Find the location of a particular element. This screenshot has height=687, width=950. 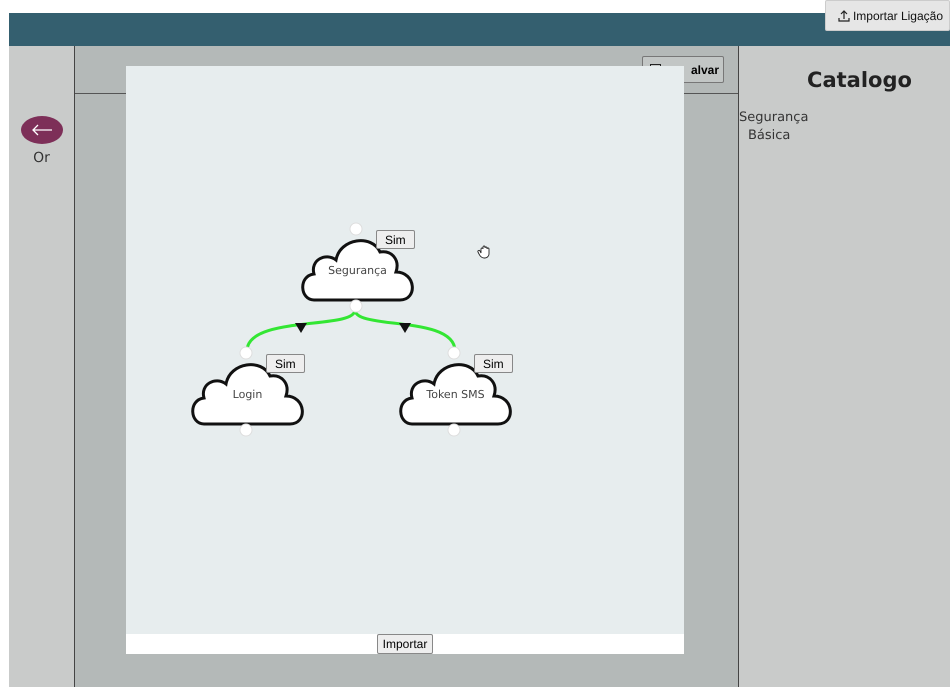

upload-icon is located at coordinates (844, 16).